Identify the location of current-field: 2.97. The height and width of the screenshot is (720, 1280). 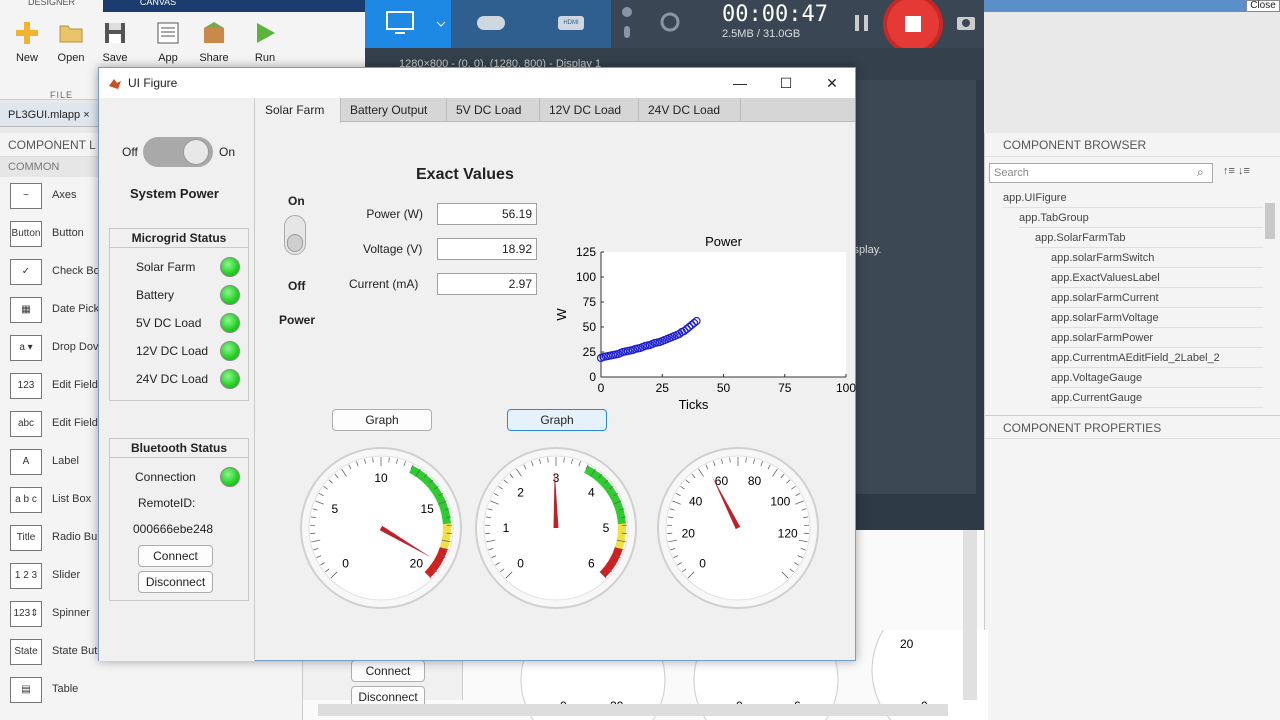
(487, 284).